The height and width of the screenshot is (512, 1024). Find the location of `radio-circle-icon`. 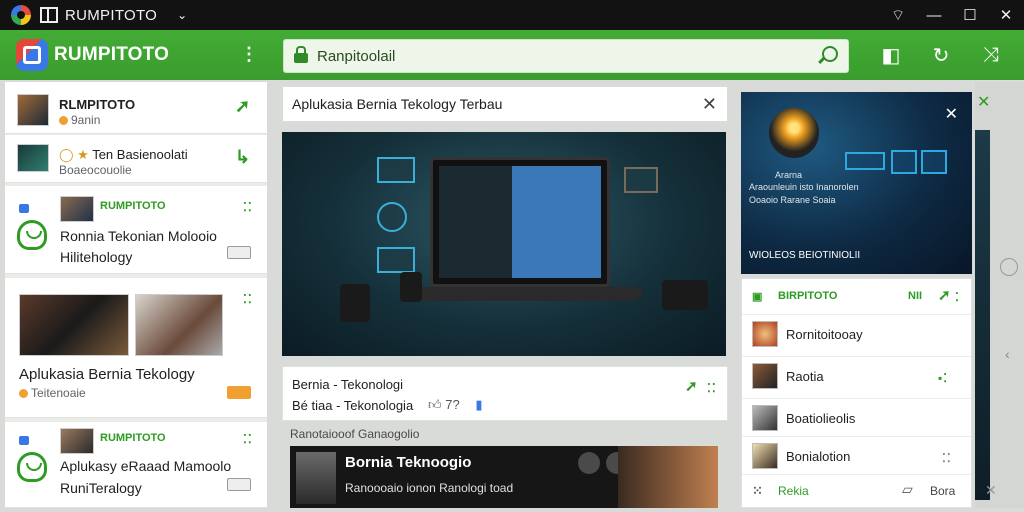

radio-circle-icon is located at coordinates (1009, 267).